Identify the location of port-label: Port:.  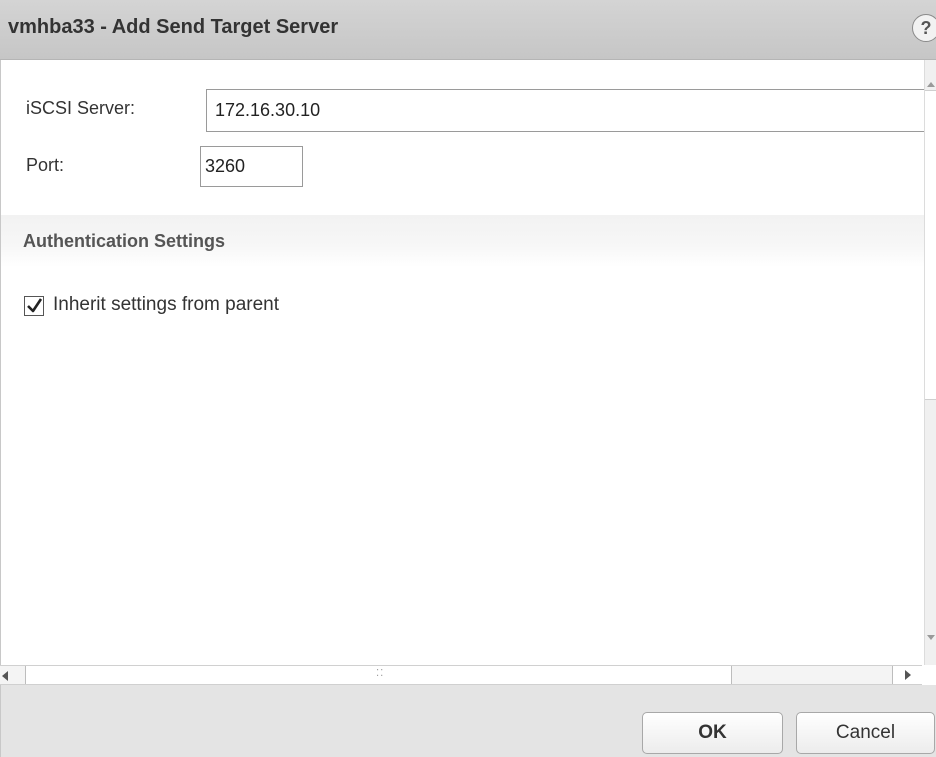
(45, 165).